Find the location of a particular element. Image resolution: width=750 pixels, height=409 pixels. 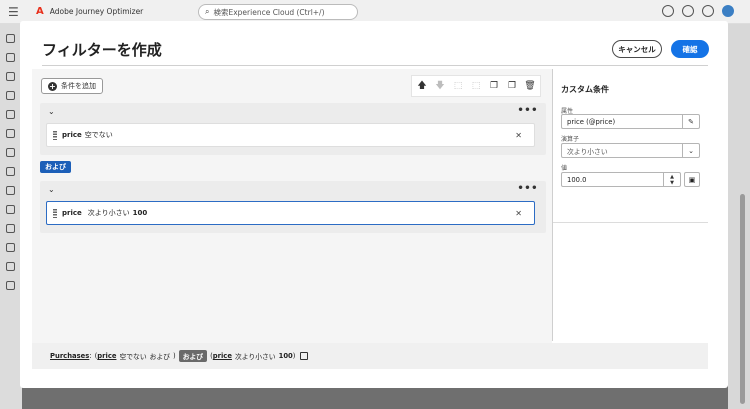

summary-value: 100 is located at coordinates (285, 356).